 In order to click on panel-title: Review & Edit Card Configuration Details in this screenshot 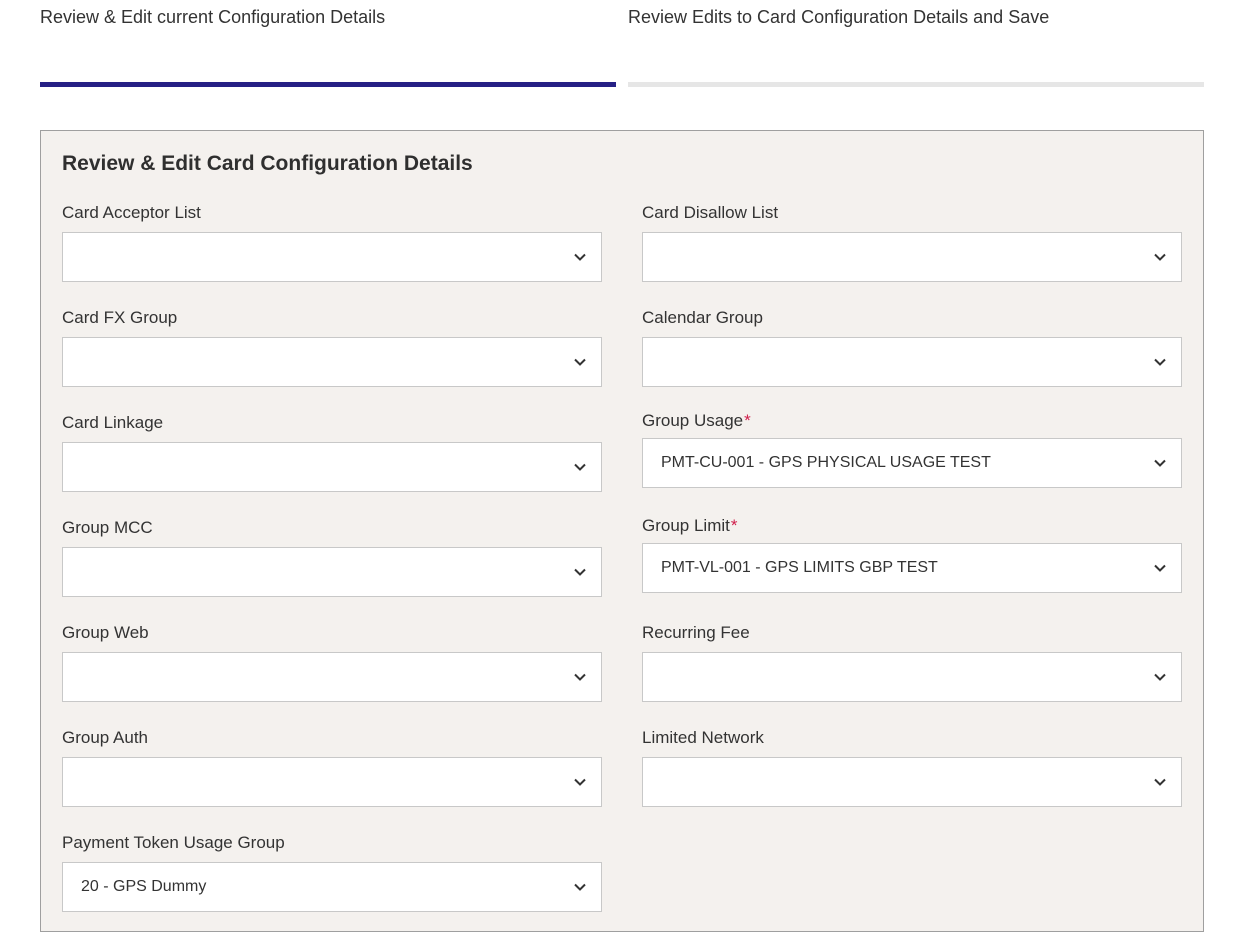, I will do `click(267, 163)`.